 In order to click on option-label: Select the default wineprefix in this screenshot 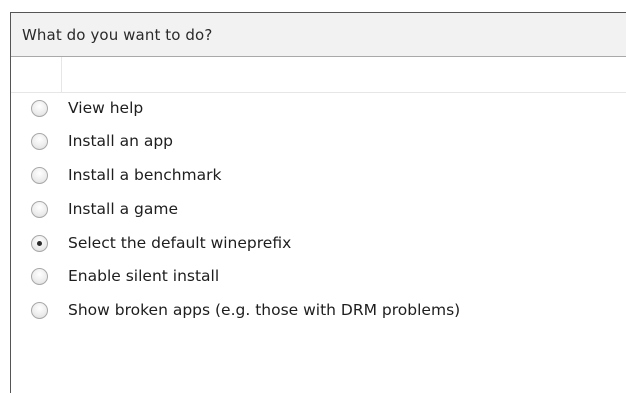, I will do `click(180, 243)`.